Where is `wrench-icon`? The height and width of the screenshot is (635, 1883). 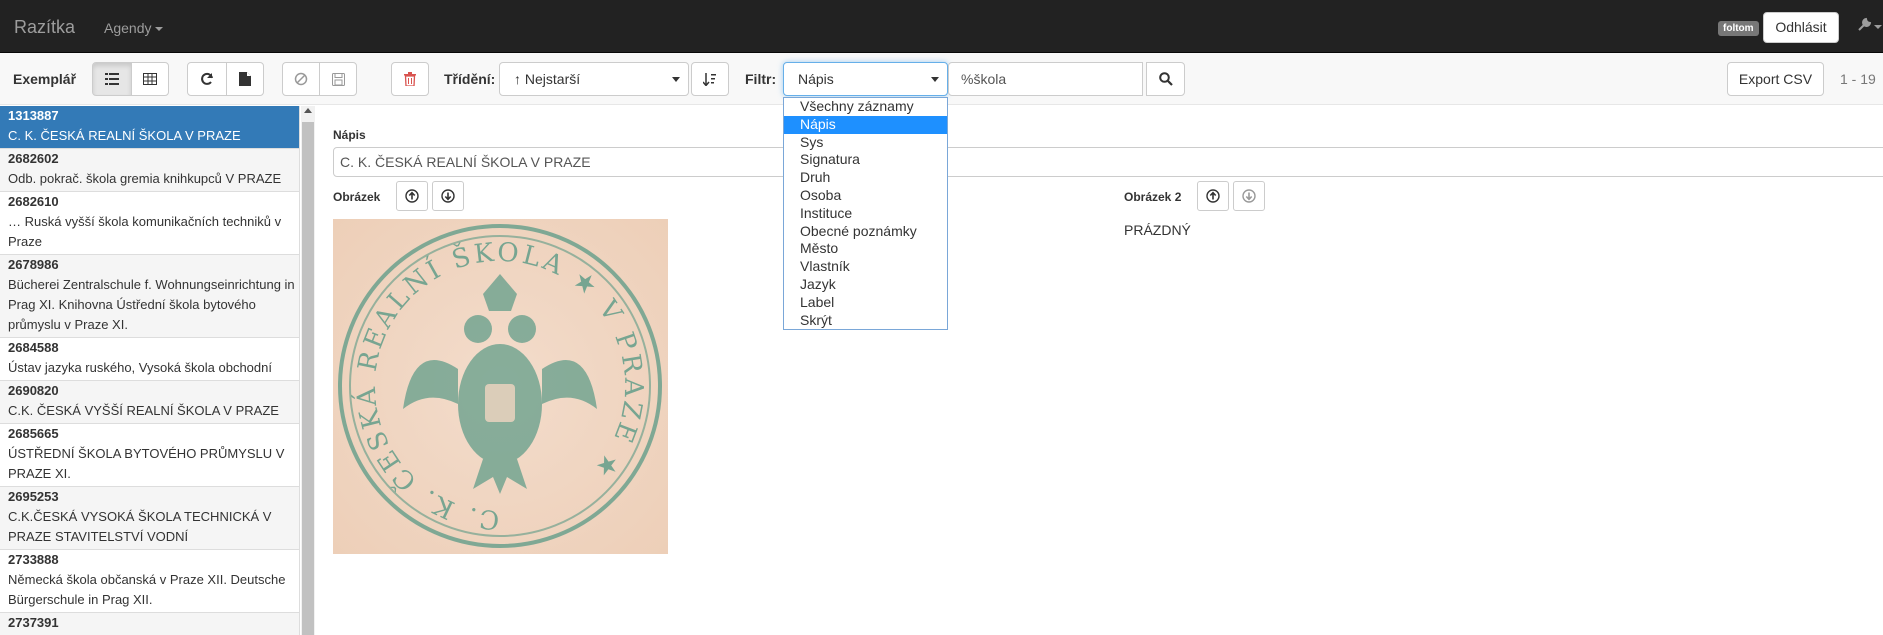
wrench-icon is located at coordinates (1865, 25).